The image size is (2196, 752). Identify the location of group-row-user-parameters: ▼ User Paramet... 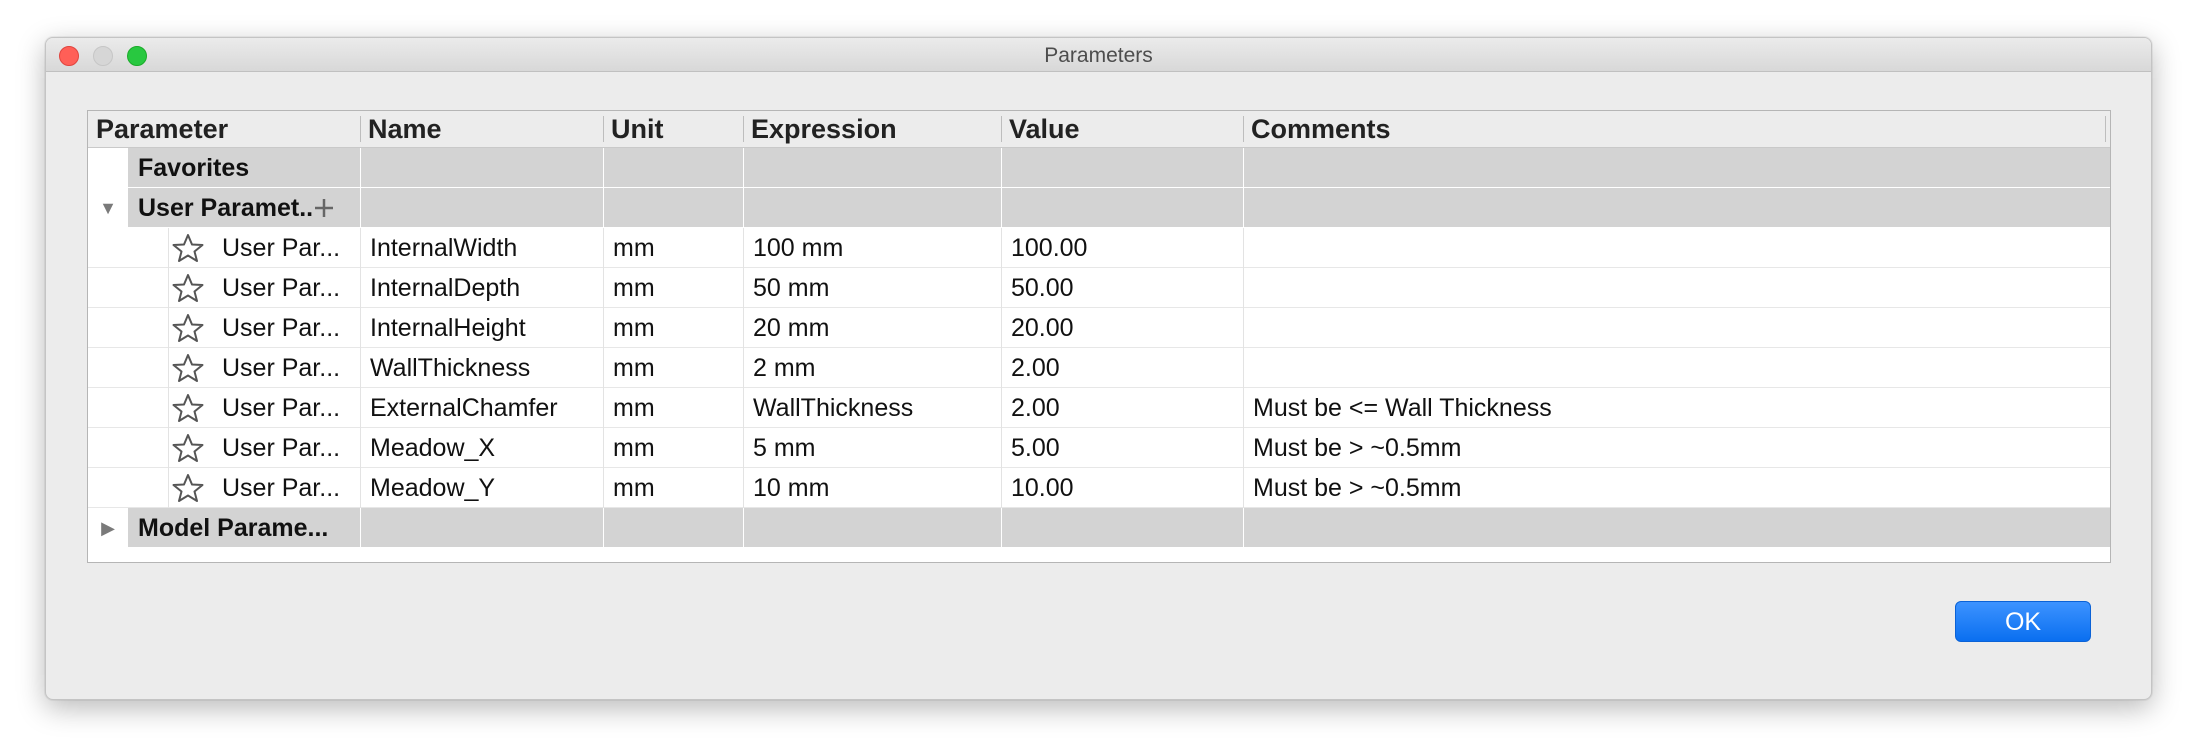
(1099, 208).